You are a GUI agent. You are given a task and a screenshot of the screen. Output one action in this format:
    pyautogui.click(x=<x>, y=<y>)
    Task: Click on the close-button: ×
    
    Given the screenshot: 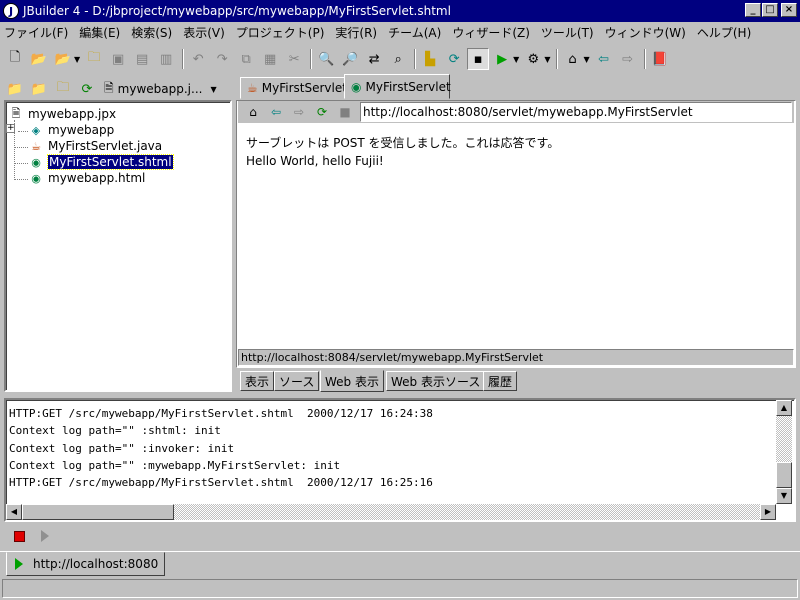 What is the action you would take?
    pyautogui.click(x=789, y=10)
    